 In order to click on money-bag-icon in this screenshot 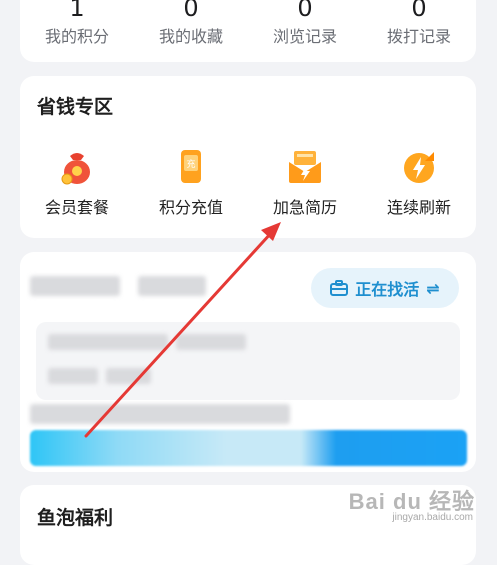, I will do `click(75, 169)`.